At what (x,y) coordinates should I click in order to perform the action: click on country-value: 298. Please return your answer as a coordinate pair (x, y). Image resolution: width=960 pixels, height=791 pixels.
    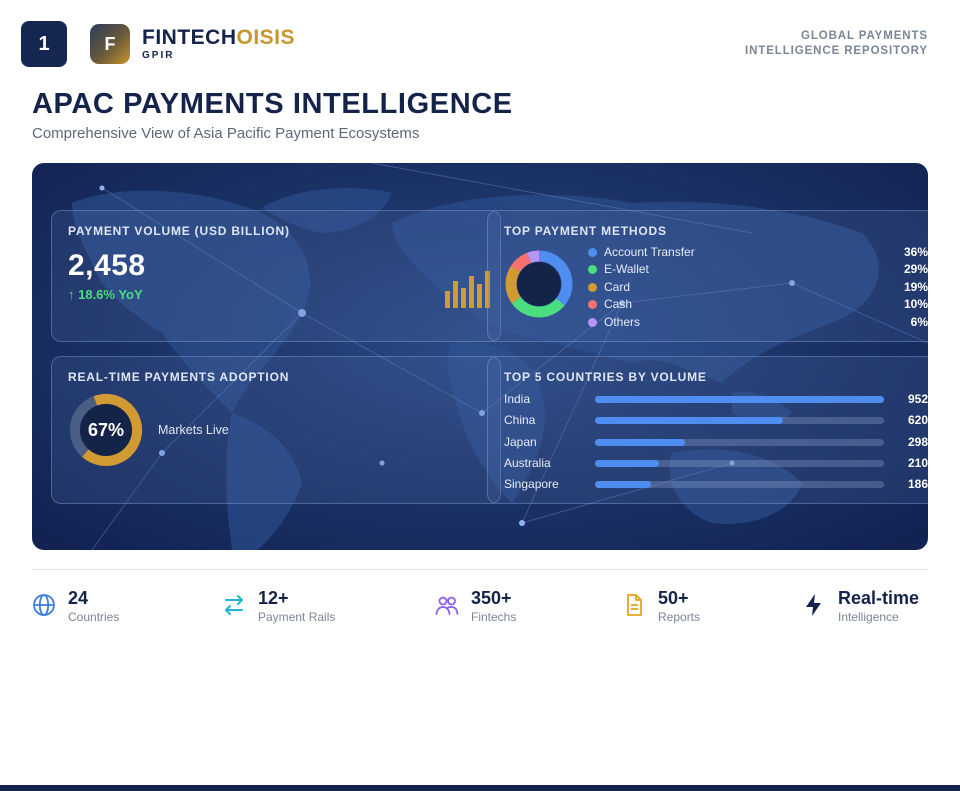
    Looking at the image, I should click on (917, 441).